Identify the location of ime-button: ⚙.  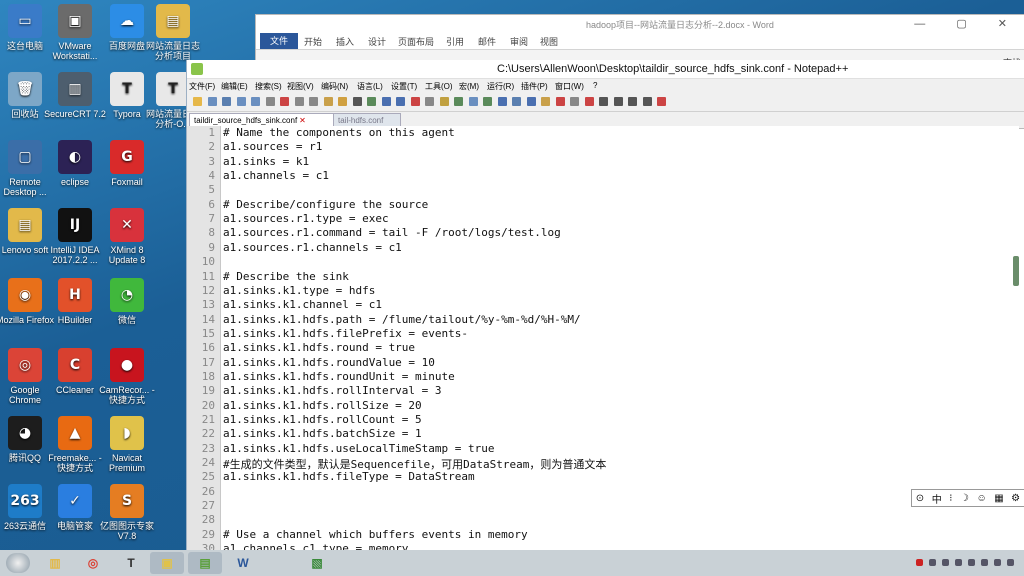
(1015, 498).